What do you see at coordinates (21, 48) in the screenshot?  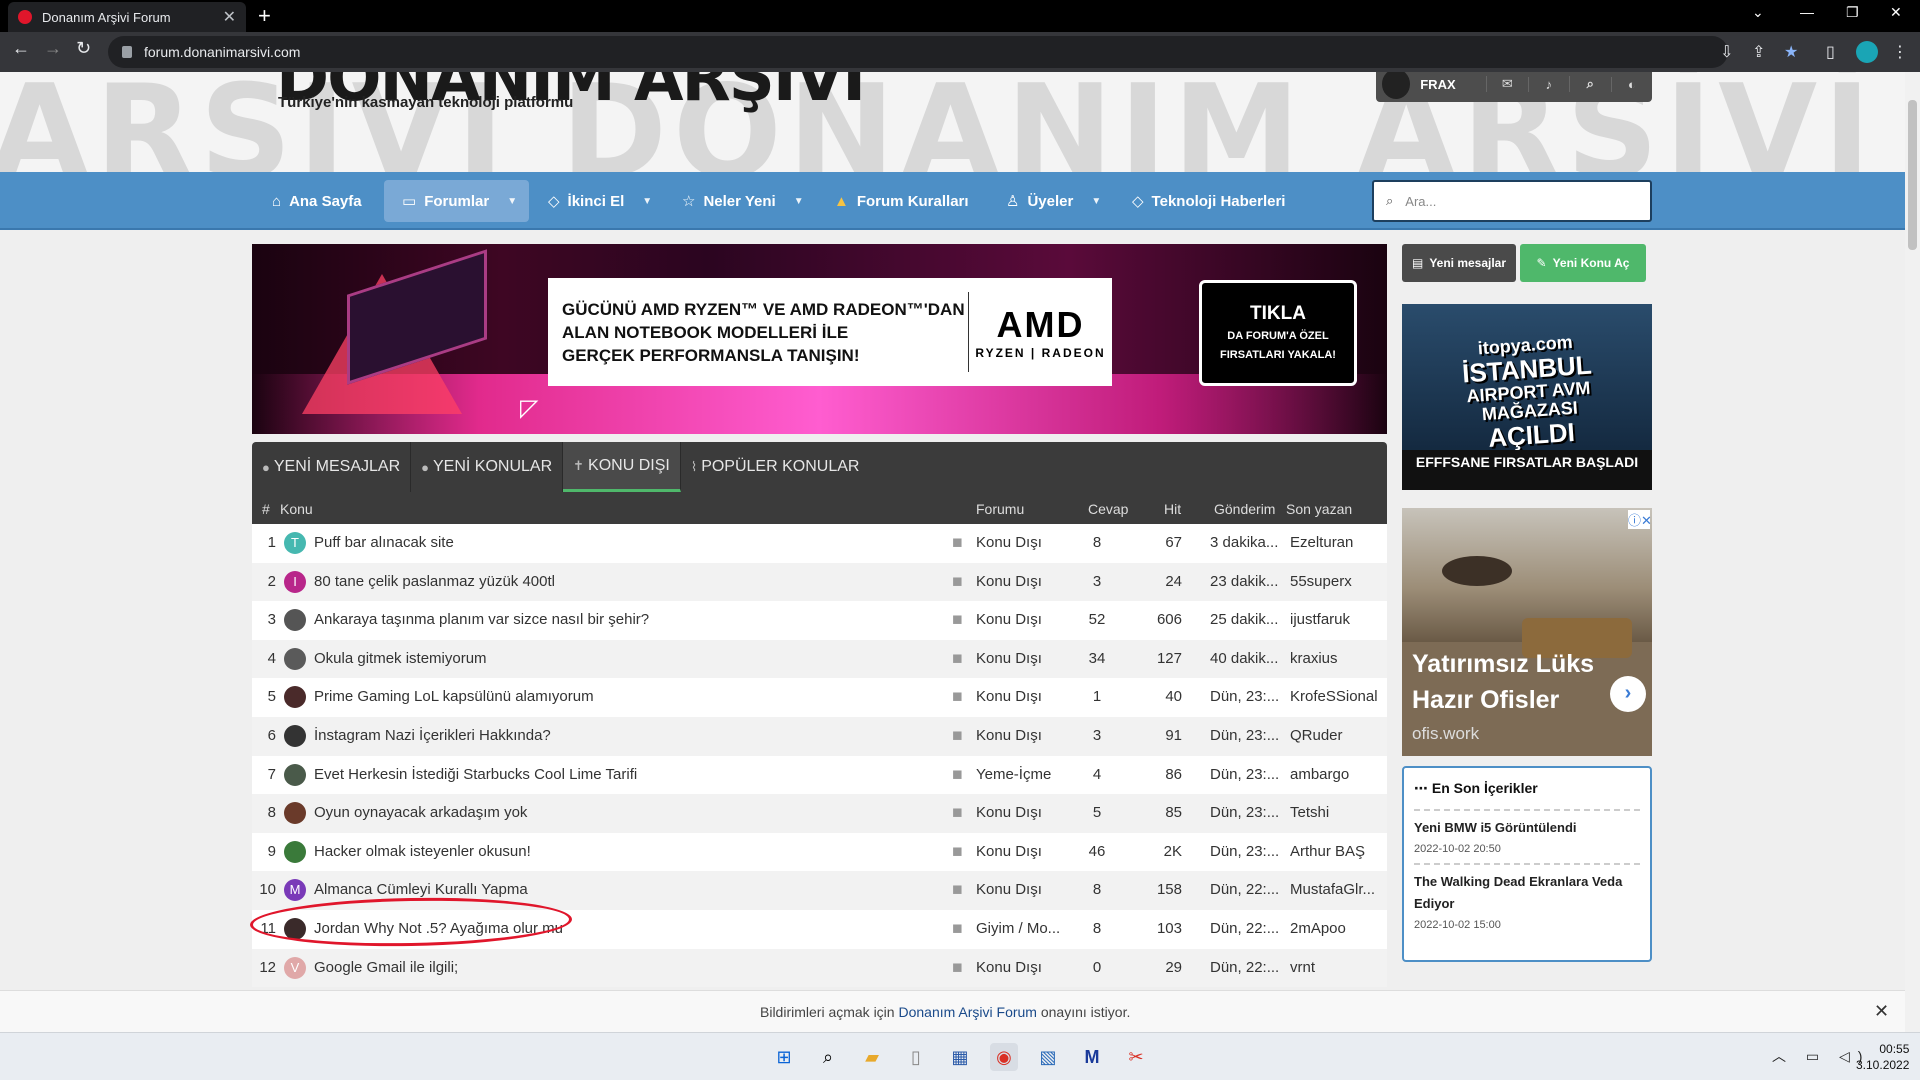 I see `back-icon: ←` at bounding box center [21, 48].